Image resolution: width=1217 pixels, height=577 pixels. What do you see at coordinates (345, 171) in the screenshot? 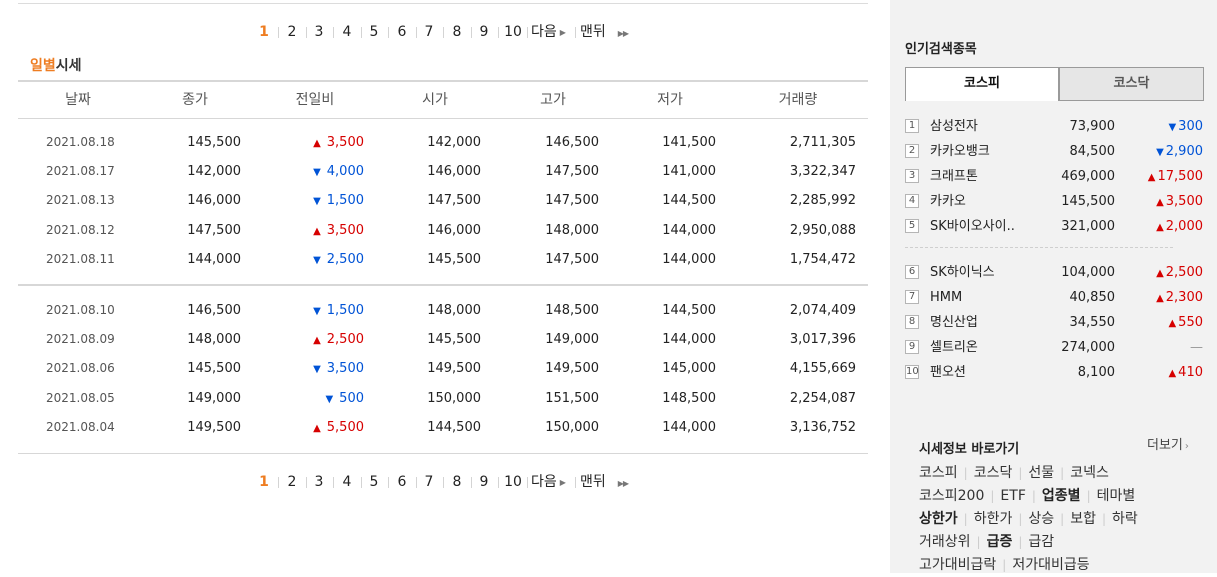
I see `change-value: 4,000` at bounding box center [345, 171].